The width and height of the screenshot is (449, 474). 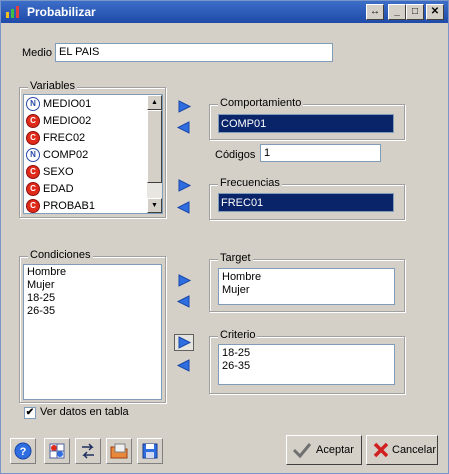 What do you see at coordinates (261, 103) in the screenshot?
I see `comportamiento-title: Comportamiento` at bounding box center [261, 103].